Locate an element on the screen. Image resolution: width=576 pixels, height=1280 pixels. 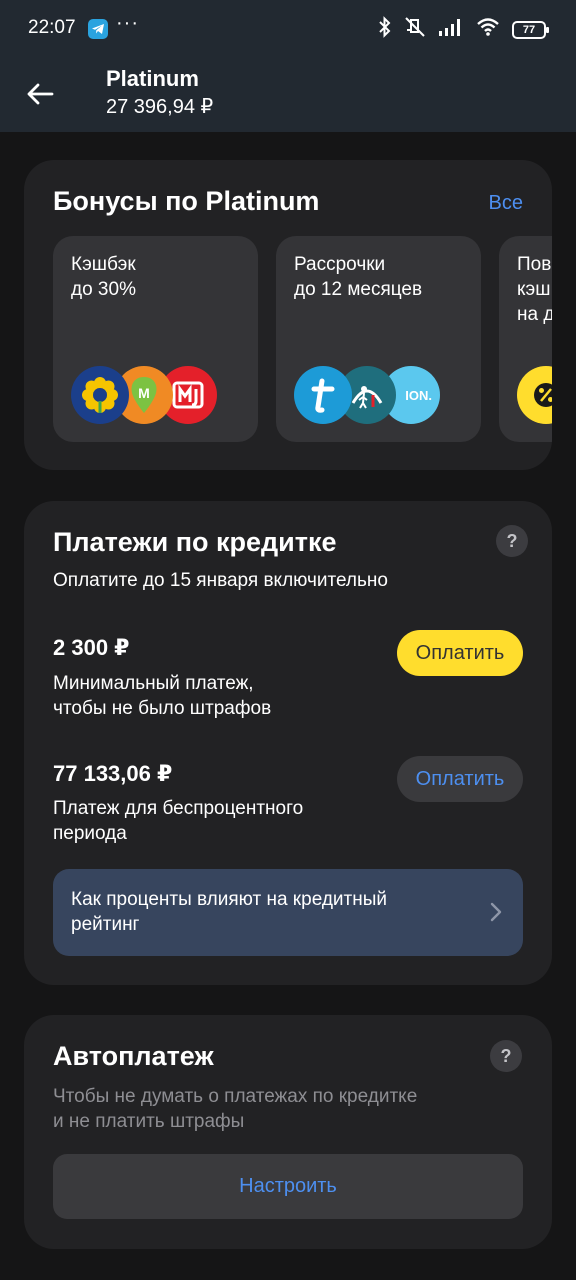
grace-payment-desc: Платеж для беспроцентного периода is located at coordinates (178, 821).